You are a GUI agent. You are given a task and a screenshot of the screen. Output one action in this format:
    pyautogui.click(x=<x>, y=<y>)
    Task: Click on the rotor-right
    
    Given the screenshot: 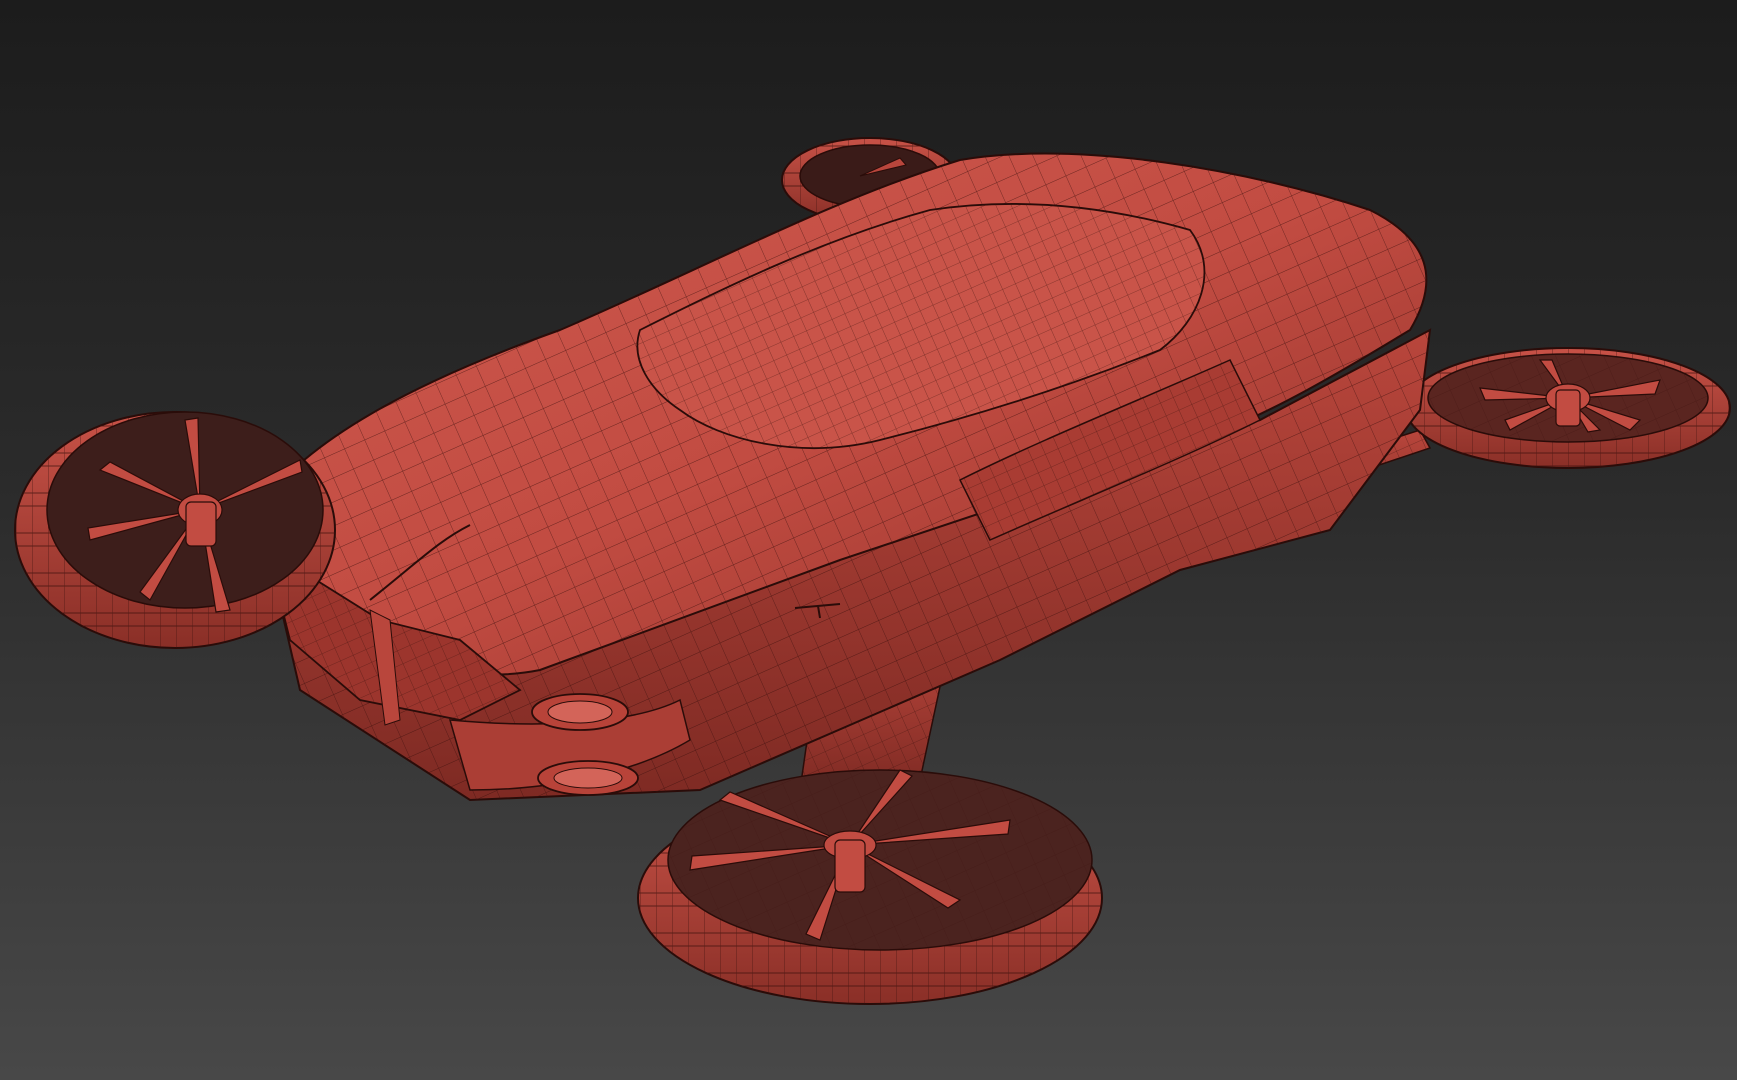 What is the action you would take?
    pyautogui.click(x=1568, y=408)
    